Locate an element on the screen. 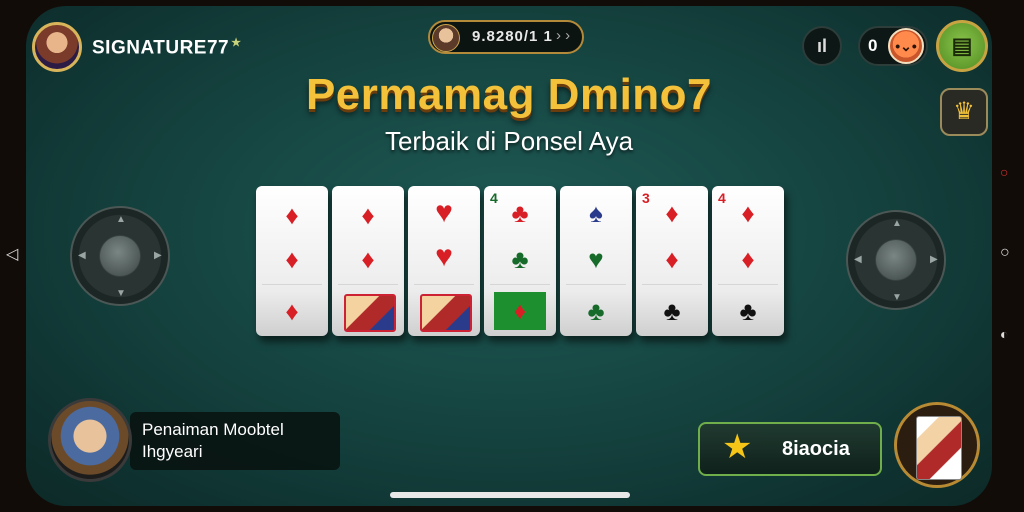 The image size is (1024, 512). green-card-block: ♦ is located at coordinates (520, 311).